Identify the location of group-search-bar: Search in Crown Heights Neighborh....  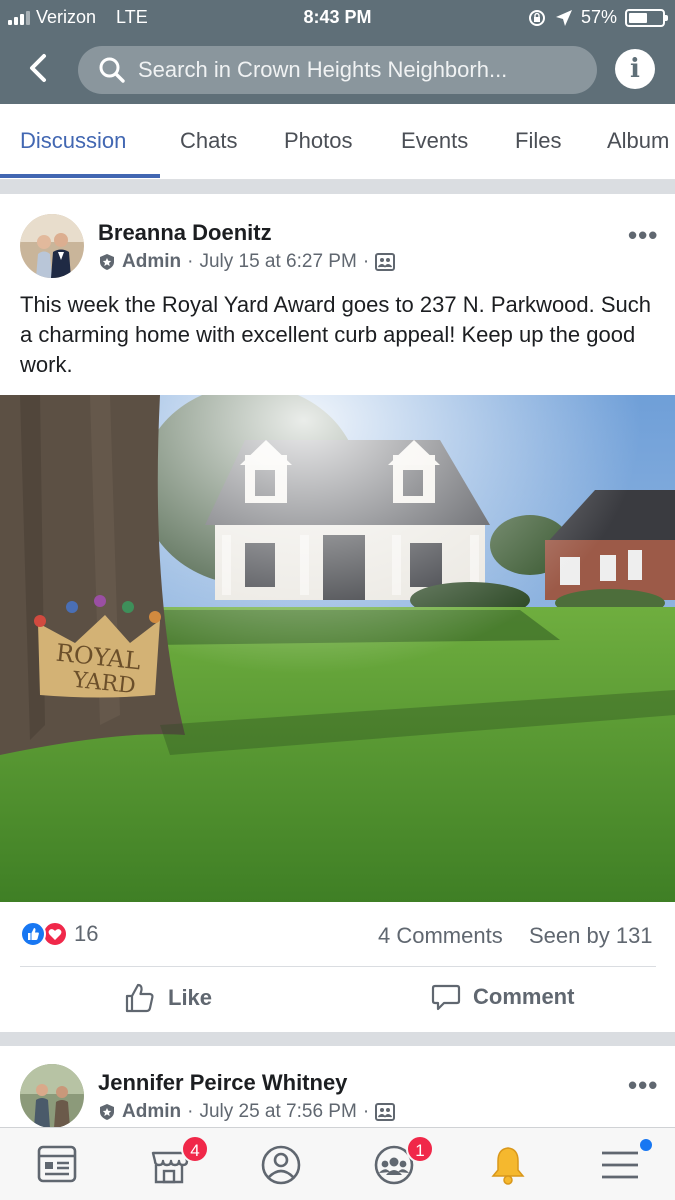
(337, 70).